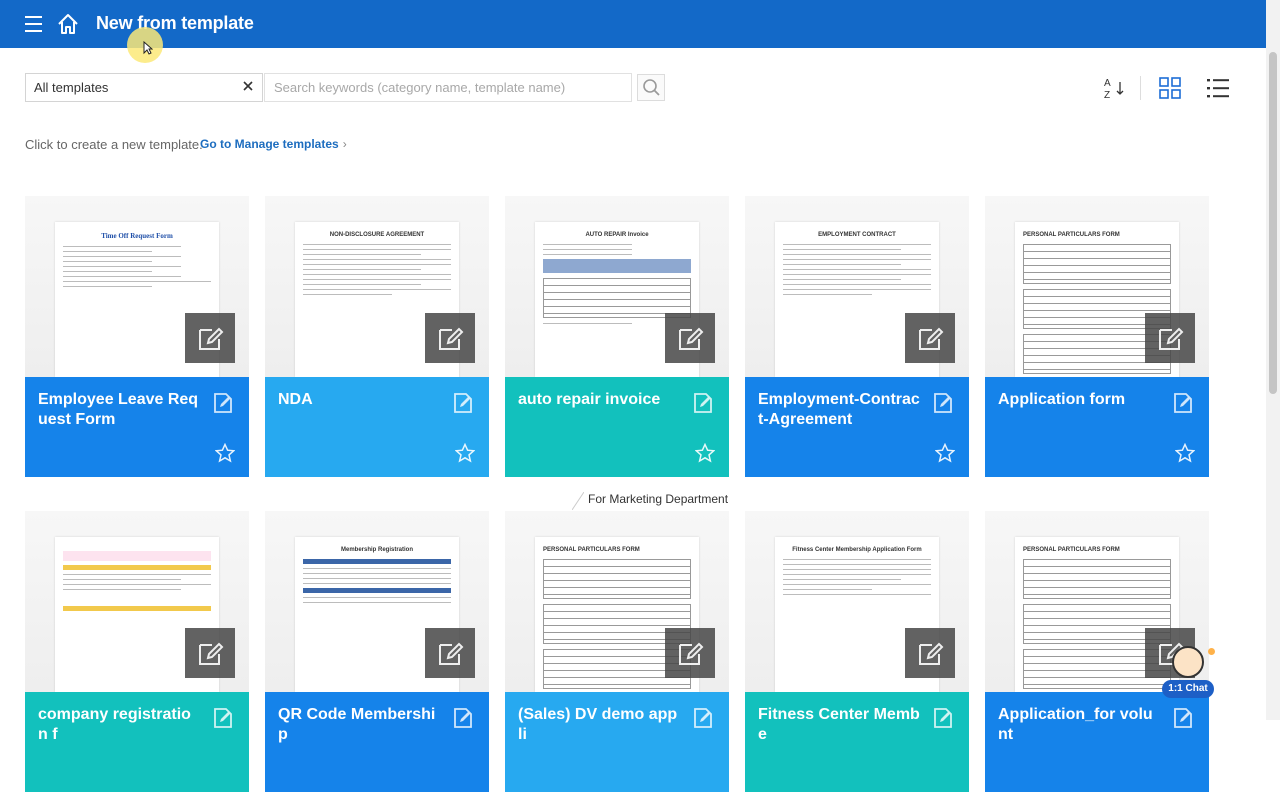 This screenshot has width=1280, height=792. I want to click on card-footer: auto repair invoice, so click(617, 427).